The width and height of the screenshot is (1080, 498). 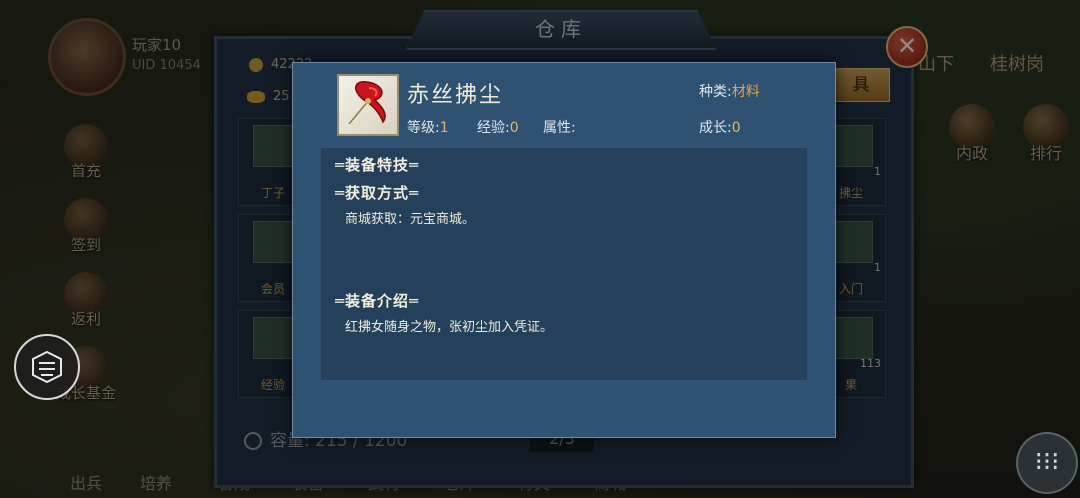 I want to click on level-label: 等级:, so click(x=423, y=128).